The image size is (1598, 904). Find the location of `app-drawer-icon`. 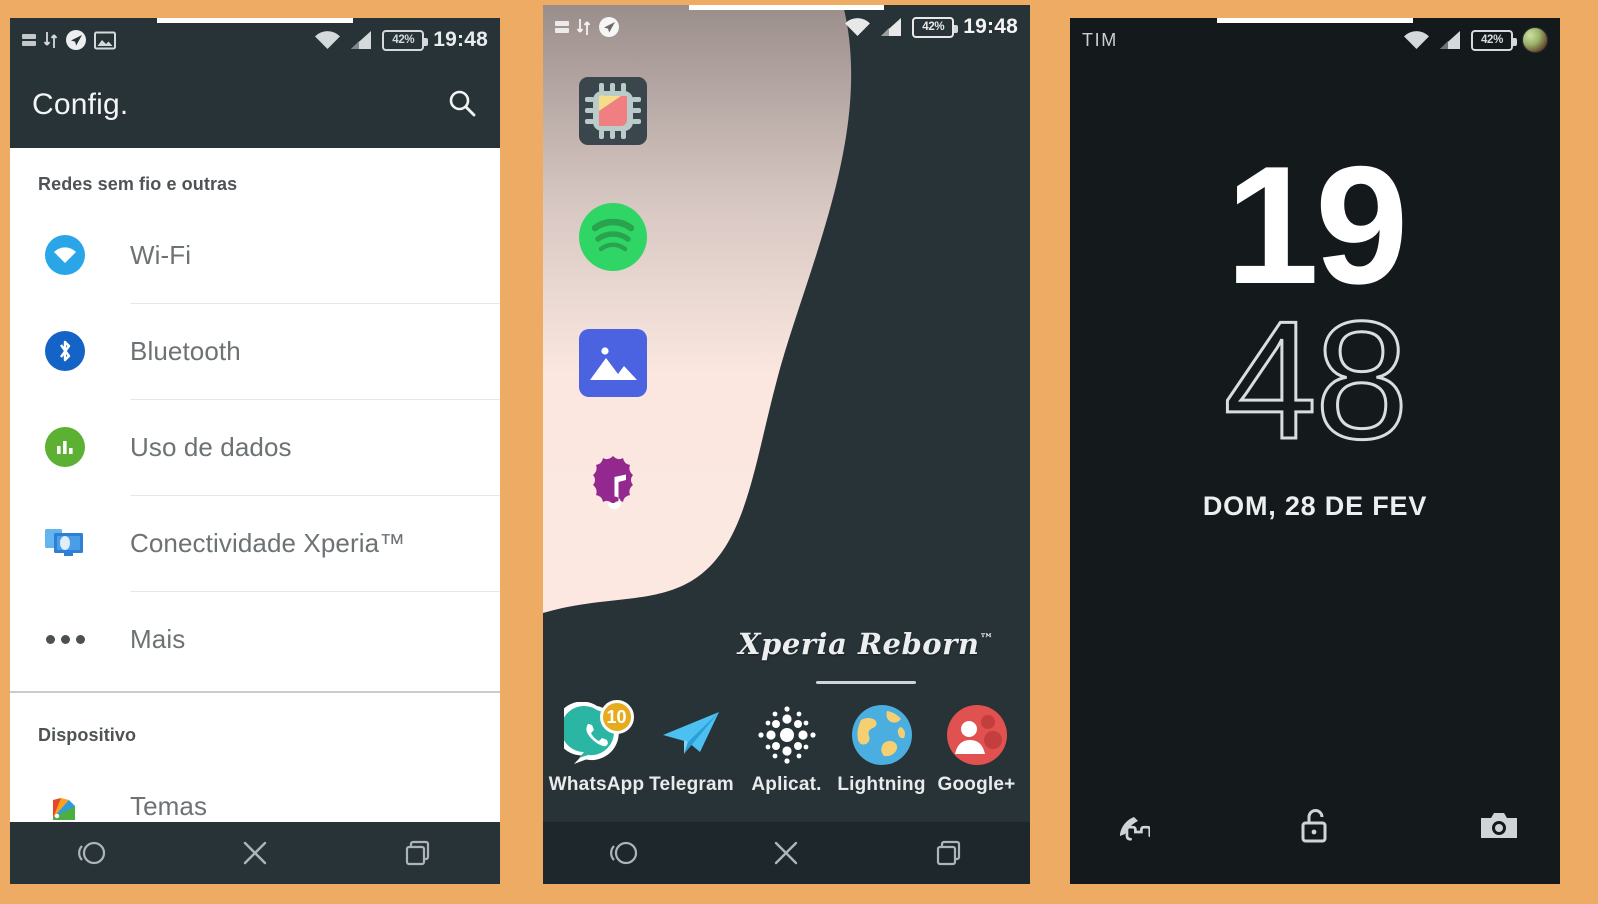

app-drawer-icon is located at coordinates (787, 735).